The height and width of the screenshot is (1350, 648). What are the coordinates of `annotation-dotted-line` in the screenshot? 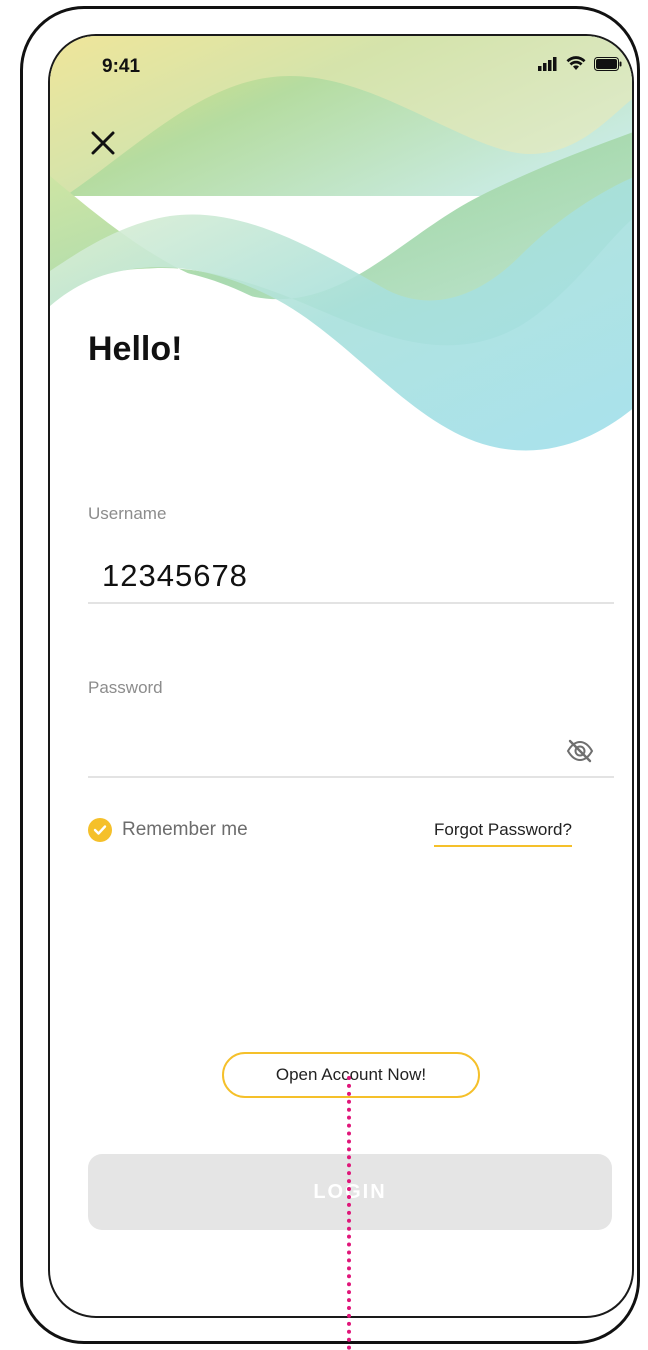 It's located at (349, 1213).